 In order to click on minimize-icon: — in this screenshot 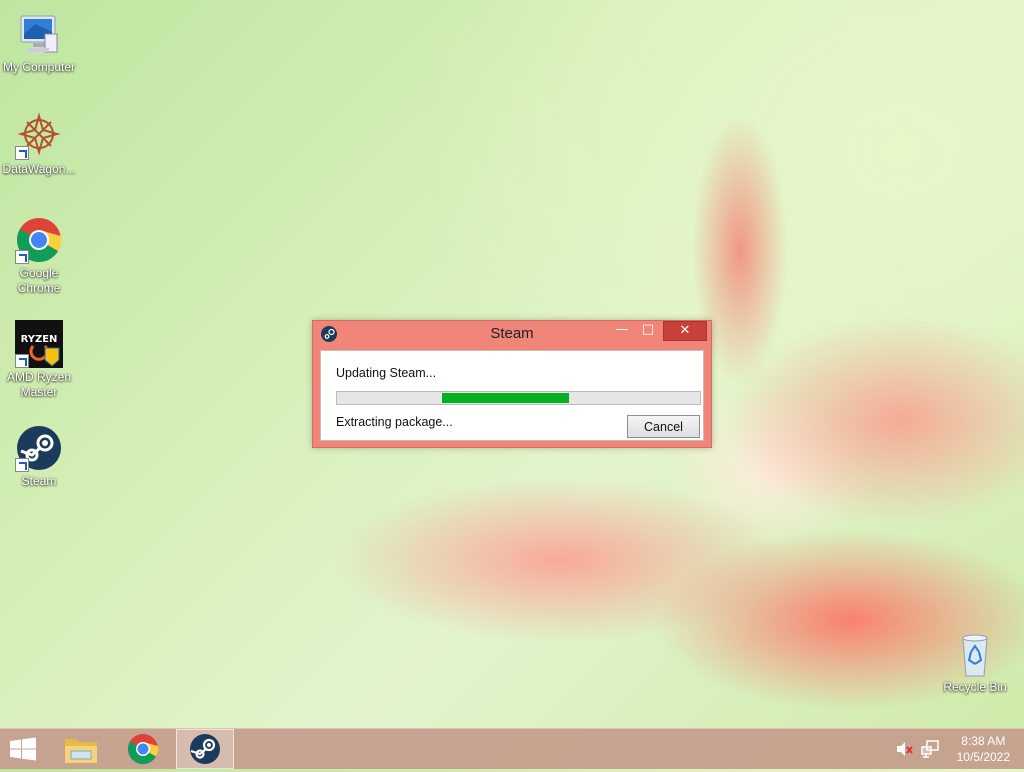, I will do `click(622, 329)`.